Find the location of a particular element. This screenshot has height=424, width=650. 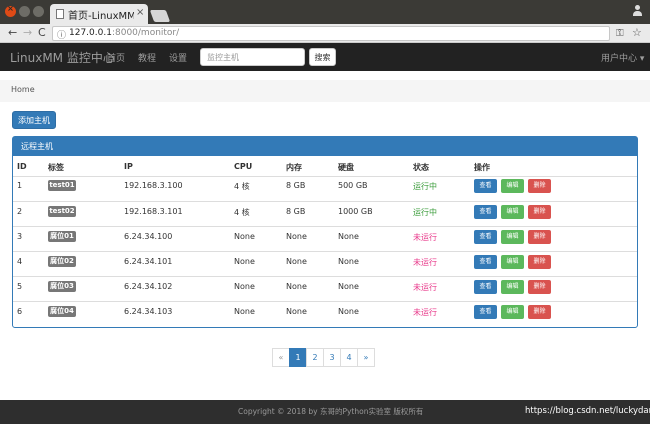

bookmark-star-icon: ☆ is located at coordinates (637, 32).